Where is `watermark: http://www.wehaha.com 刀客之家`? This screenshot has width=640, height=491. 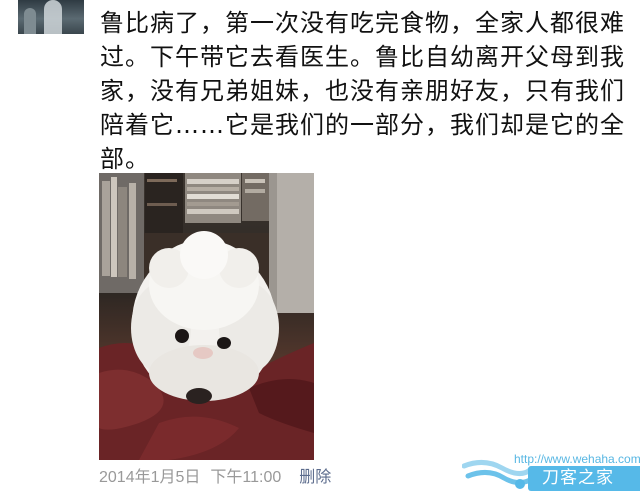
watermark: http://www.wehaha.com 刀客之家 is located at coordinates (551, 471).